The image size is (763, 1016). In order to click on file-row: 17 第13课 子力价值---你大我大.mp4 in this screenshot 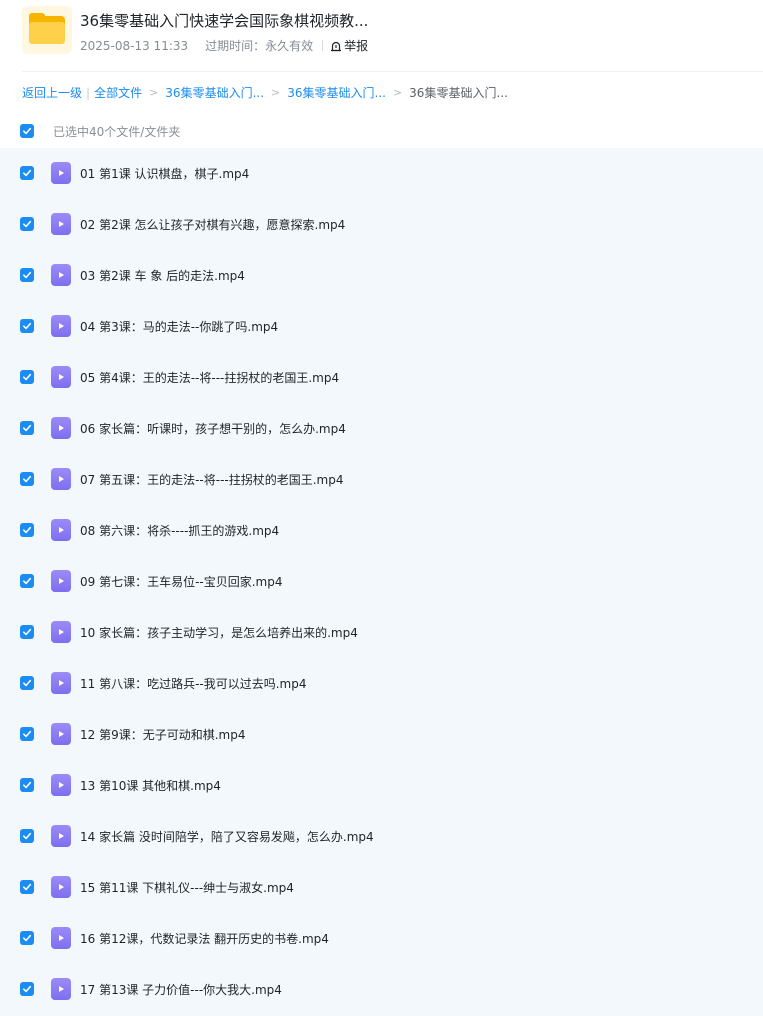, I will do `click(381, 989)`.